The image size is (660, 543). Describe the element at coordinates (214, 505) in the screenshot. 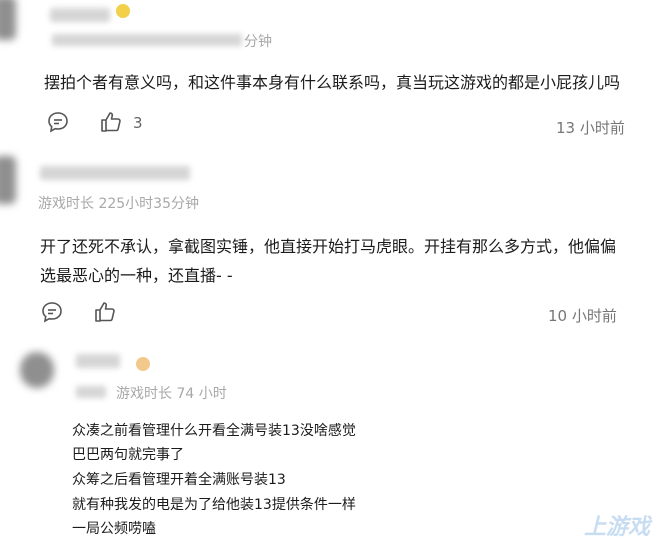

I see `comment-text-line: 就有种我发的电是为了给他装13提供条件一样` at that location.